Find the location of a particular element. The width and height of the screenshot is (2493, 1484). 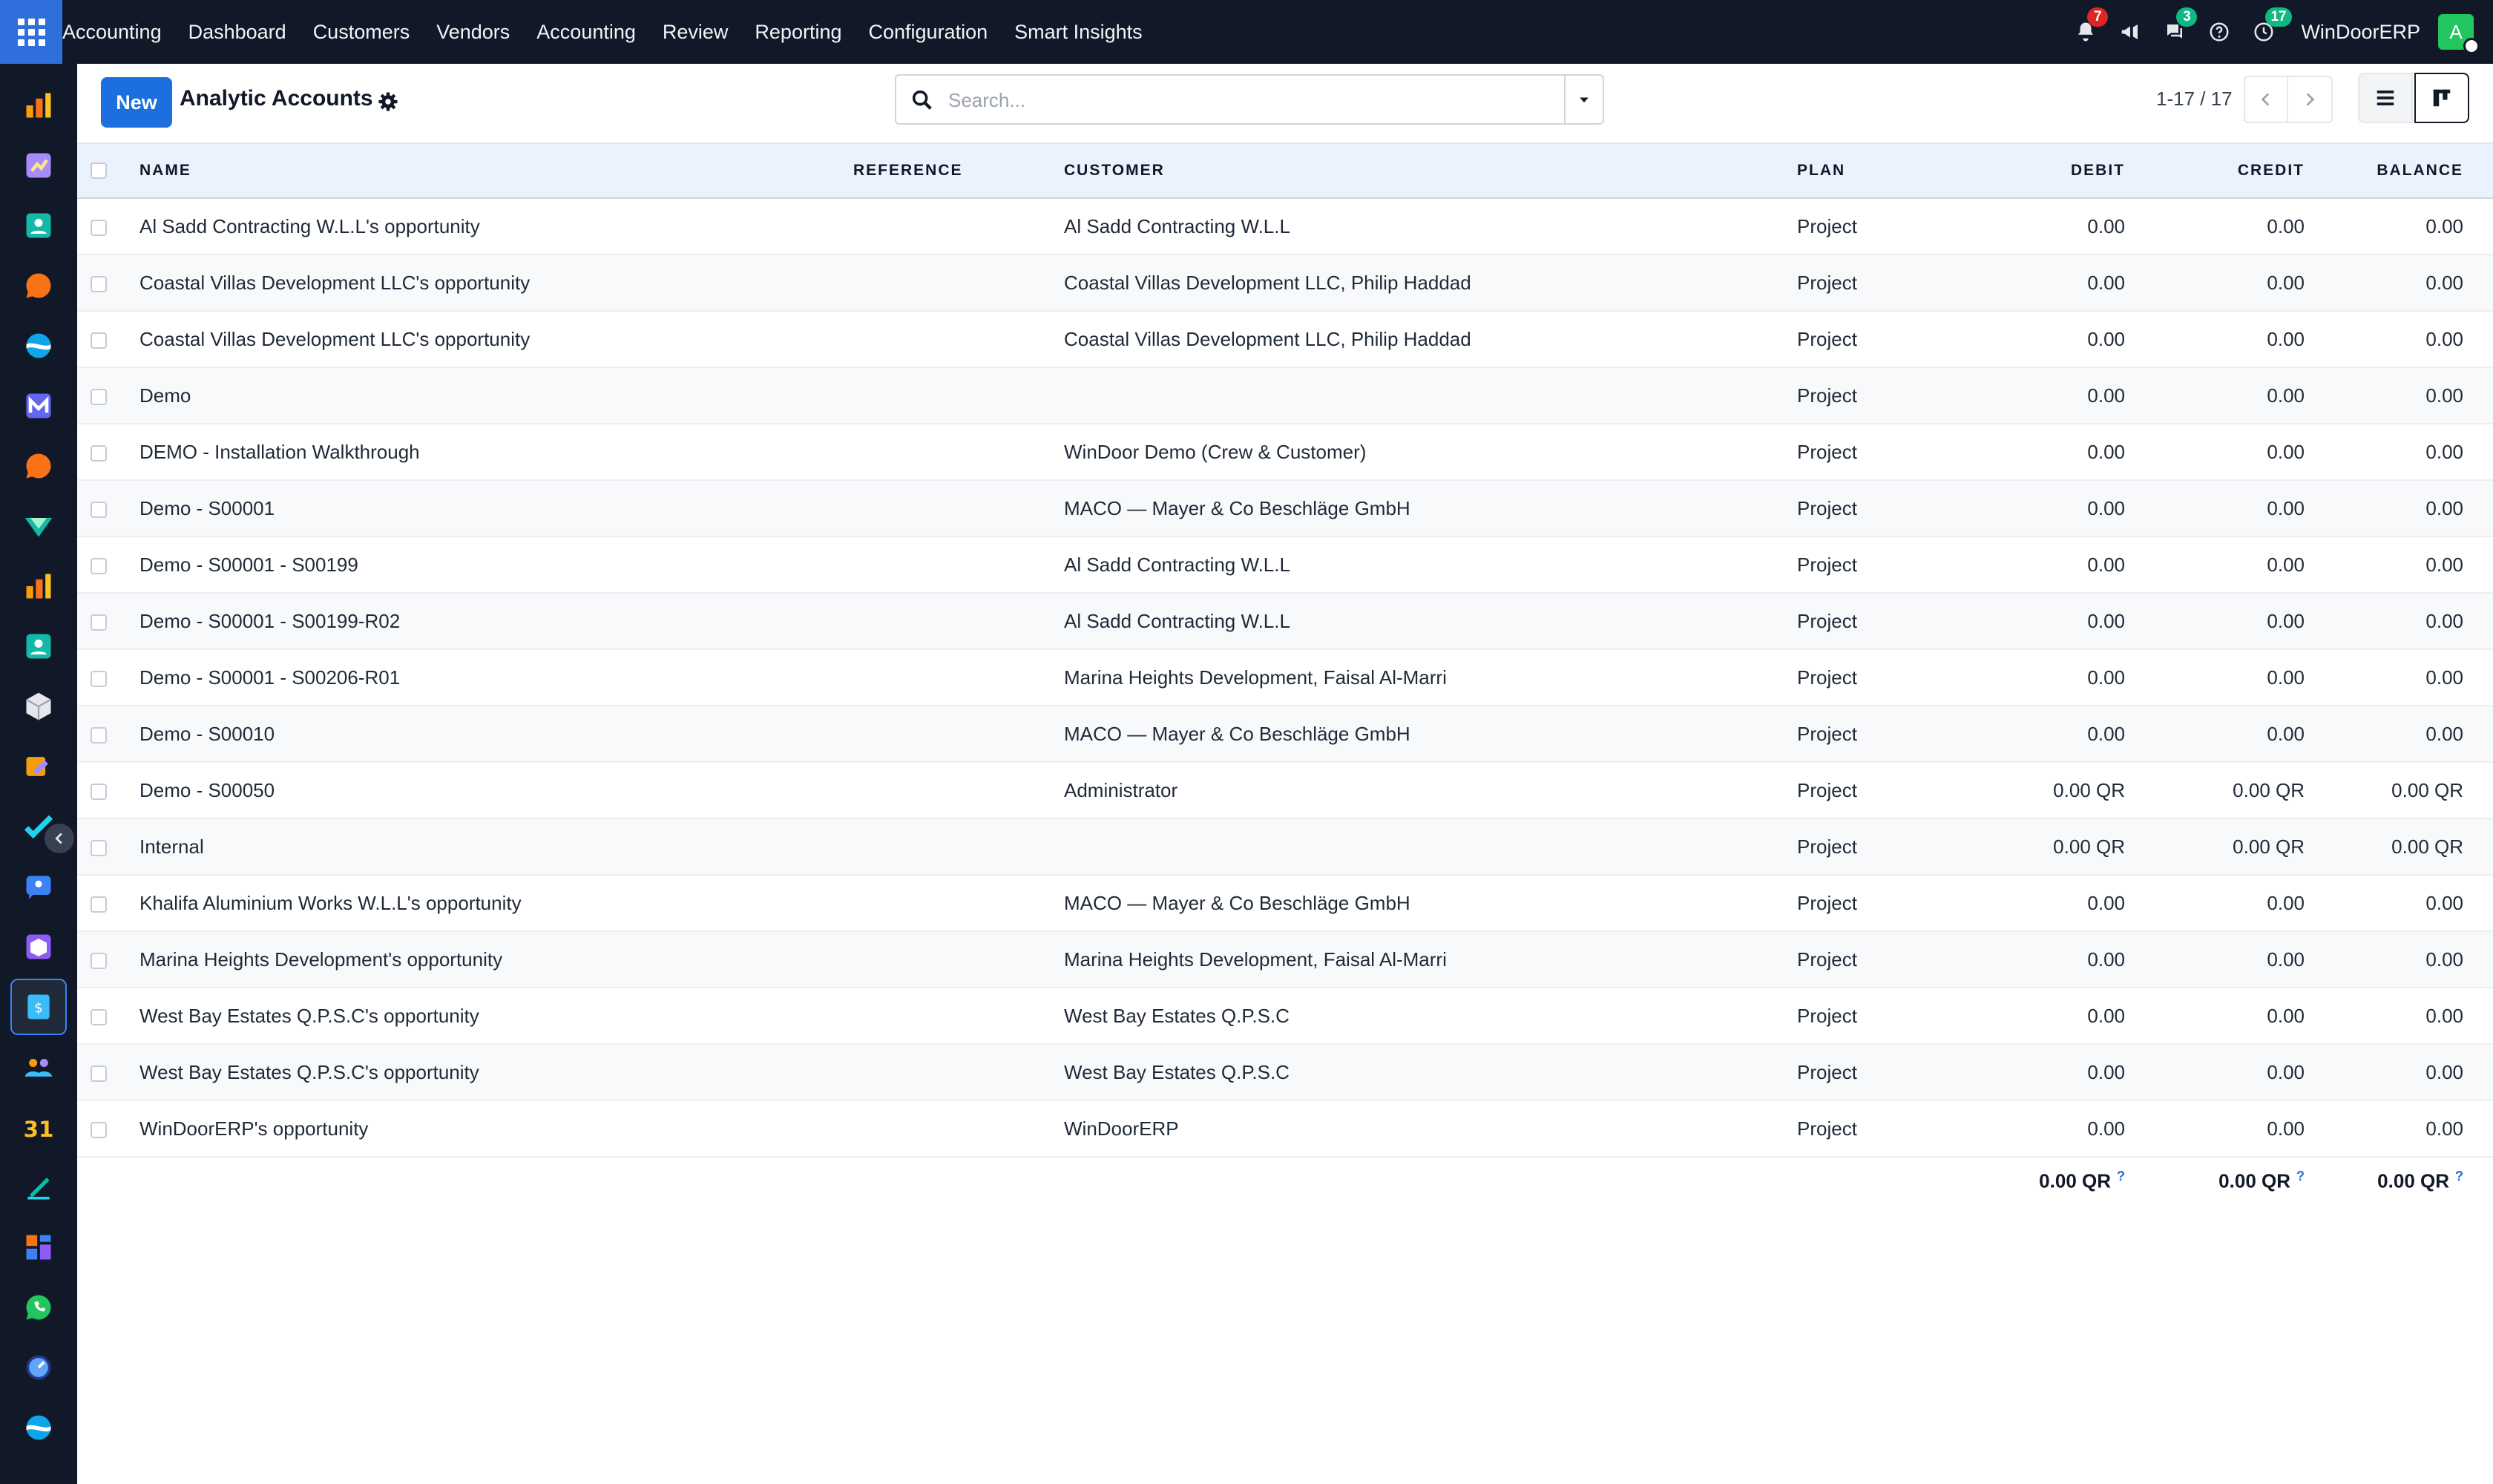

cell-name: Demo - S00001 - S00199 is located at coordinates (496, 564).